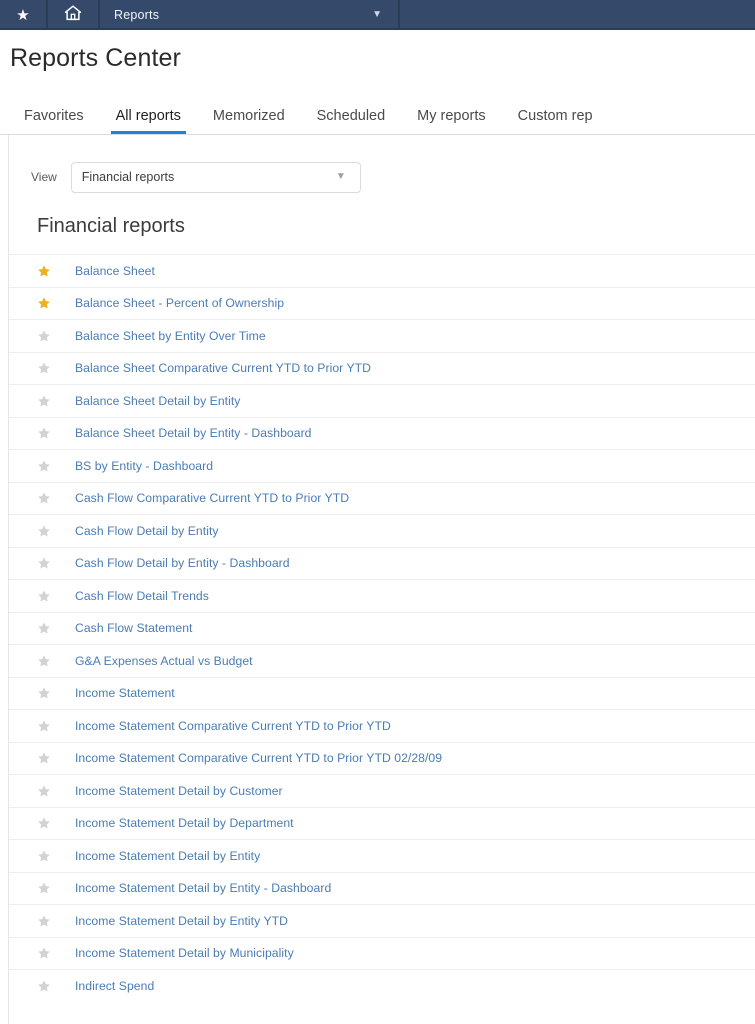  I want to click on report-row: BS by Entity - Dashboard, so click(382, 465).